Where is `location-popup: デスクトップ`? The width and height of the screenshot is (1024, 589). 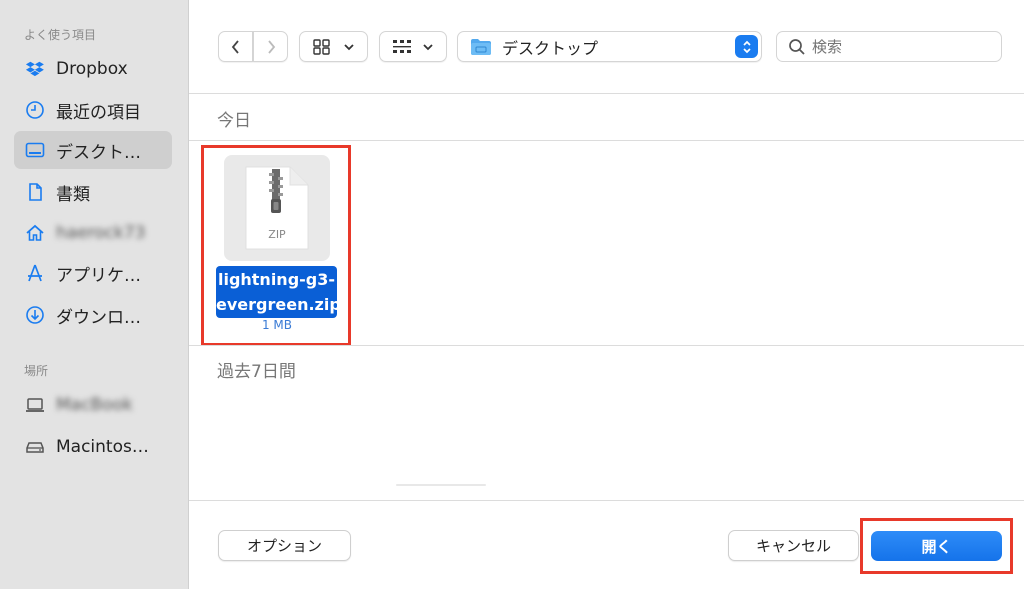 location-popup: デスクトップ is located at coordinates (609, 46).